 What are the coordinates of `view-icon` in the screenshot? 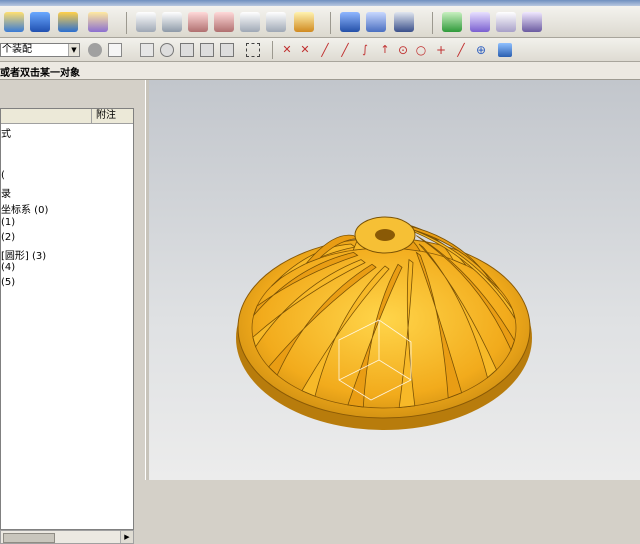 It's located at (304, 22).